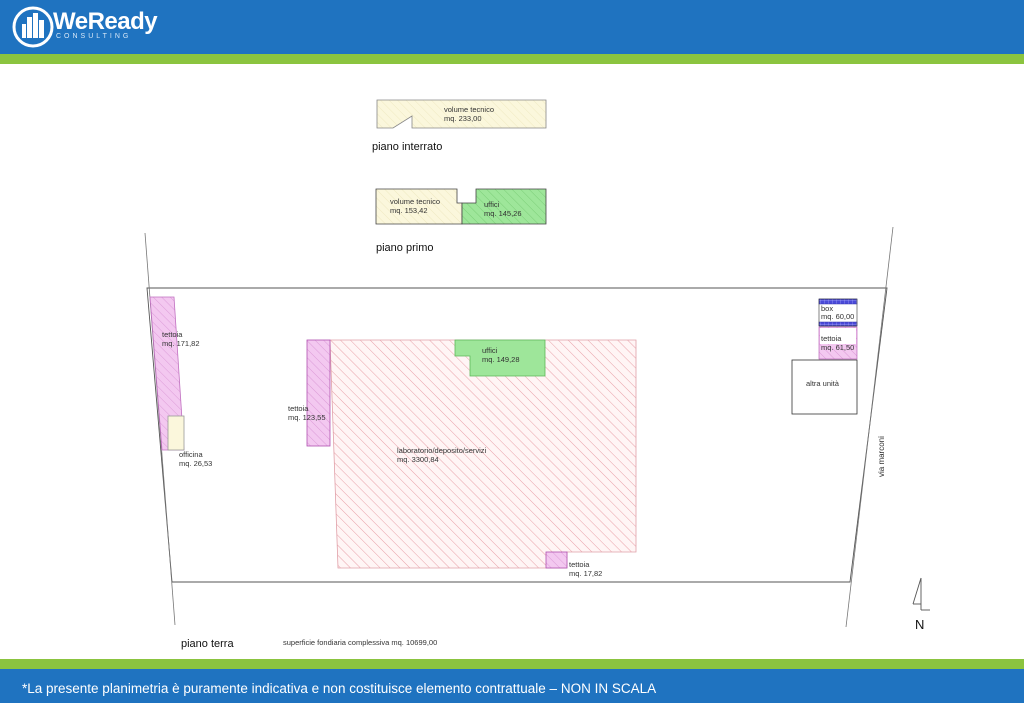  Describe the element at coordinates (492, 204) in the screenshot. I see `uffici-first-name: uffici` at that location.